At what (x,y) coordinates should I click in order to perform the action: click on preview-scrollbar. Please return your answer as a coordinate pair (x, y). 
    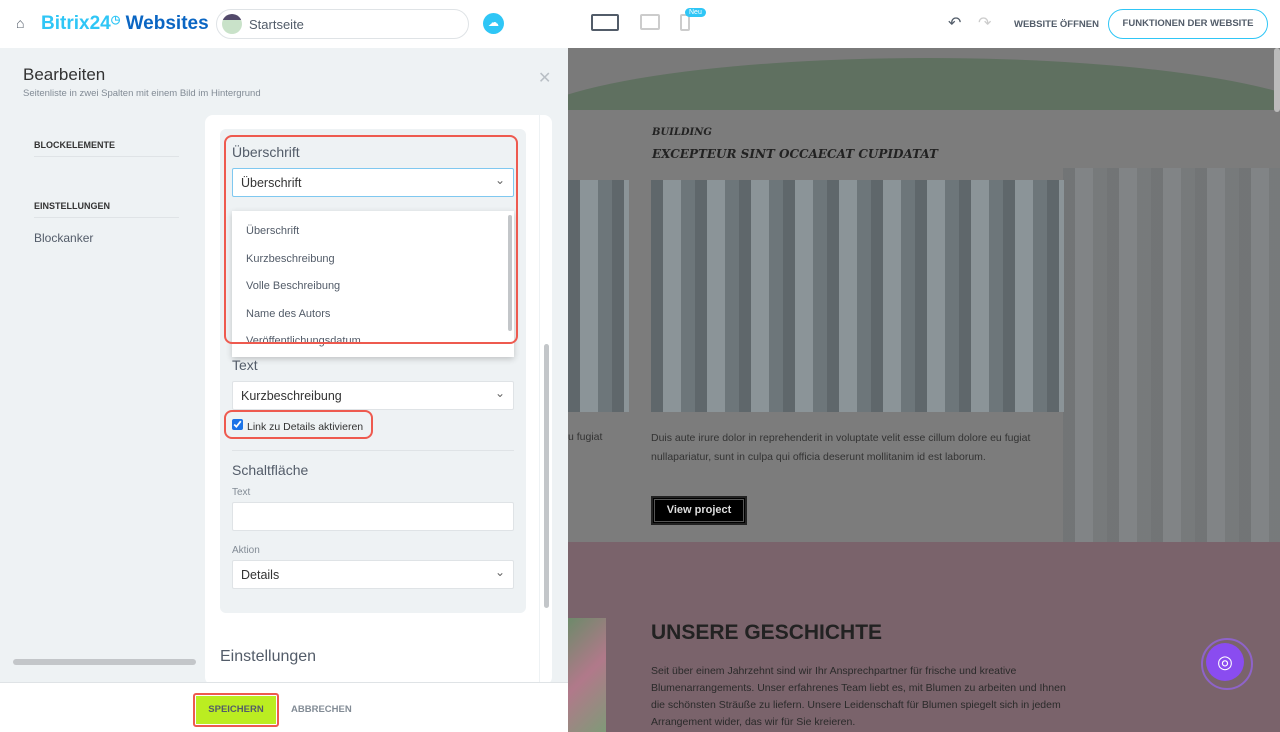
    Looking at the image, I should click on (1277, 80).